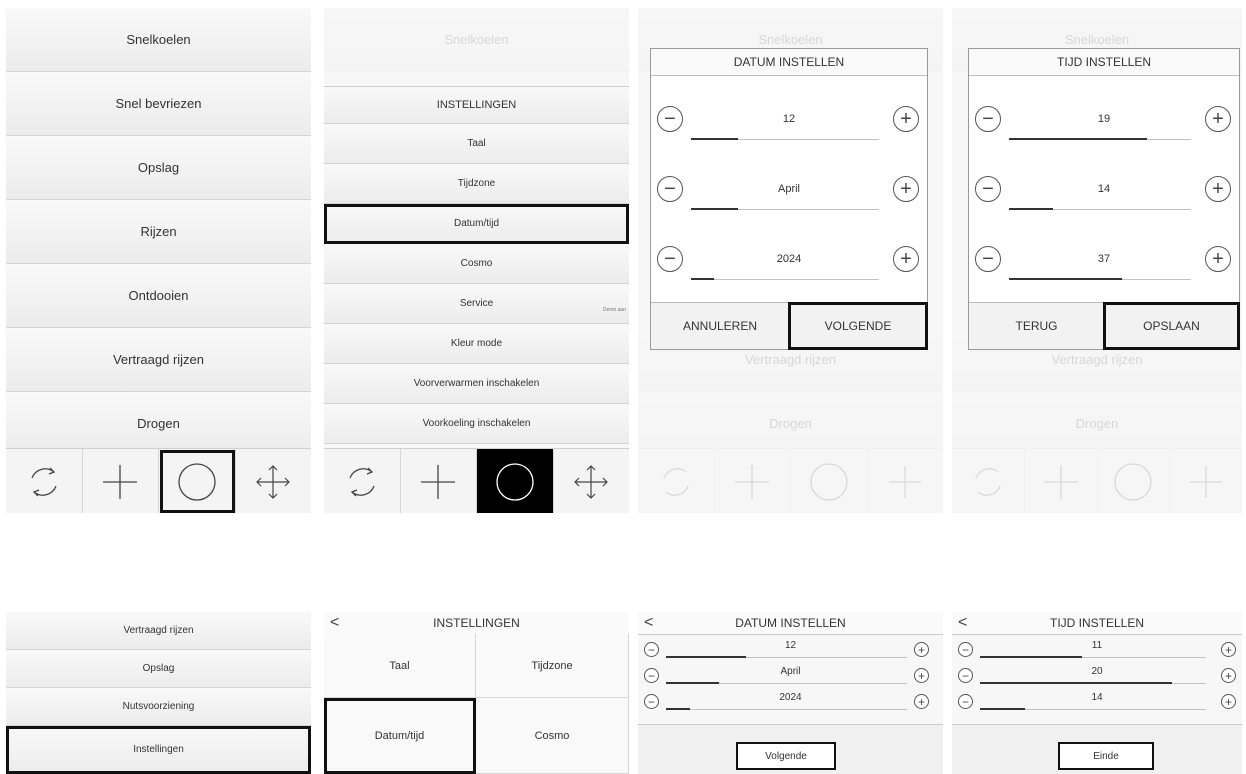 The image size is (1246, 774). What do you see at coordinates (158, 296) in the screenshot?
I see `menu-item-ontdooien: Ontdooien` at bounding box center [158, 296].